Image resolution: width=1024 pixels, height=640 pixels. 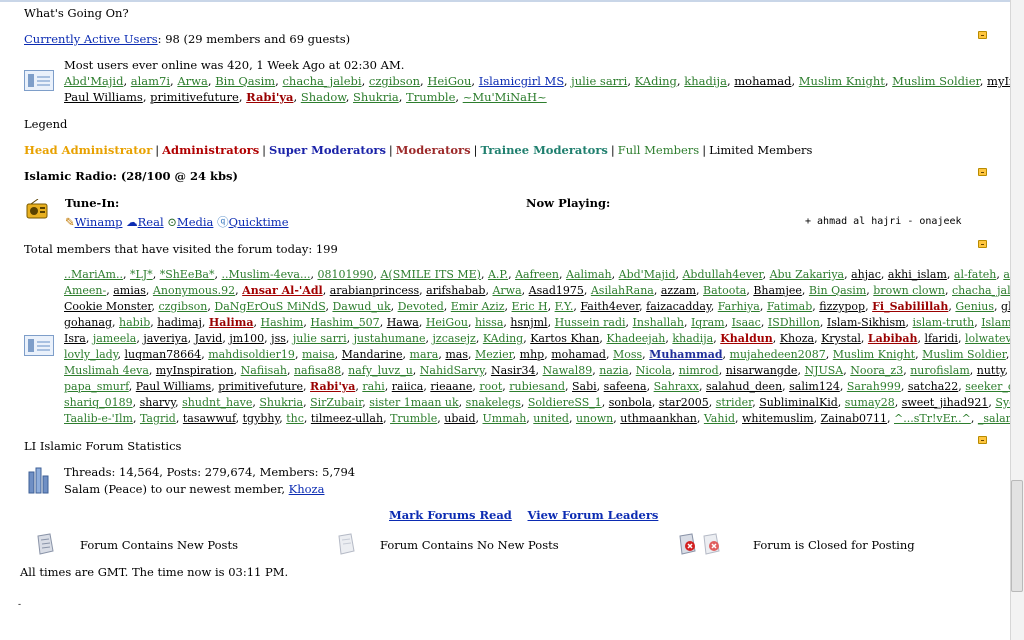 I want to click on member-link: Isra, so click(x=75, y=338).